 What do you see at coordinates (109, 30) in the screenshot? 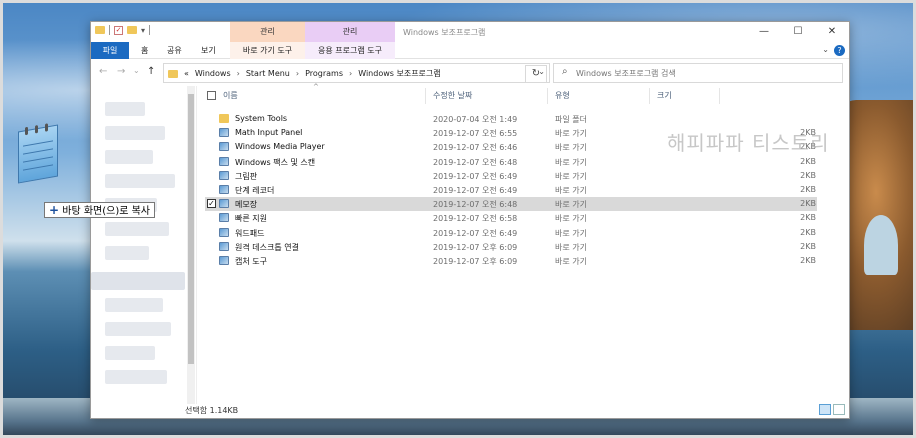
I see `toolbar-divider` at bounding box center [109, 30].